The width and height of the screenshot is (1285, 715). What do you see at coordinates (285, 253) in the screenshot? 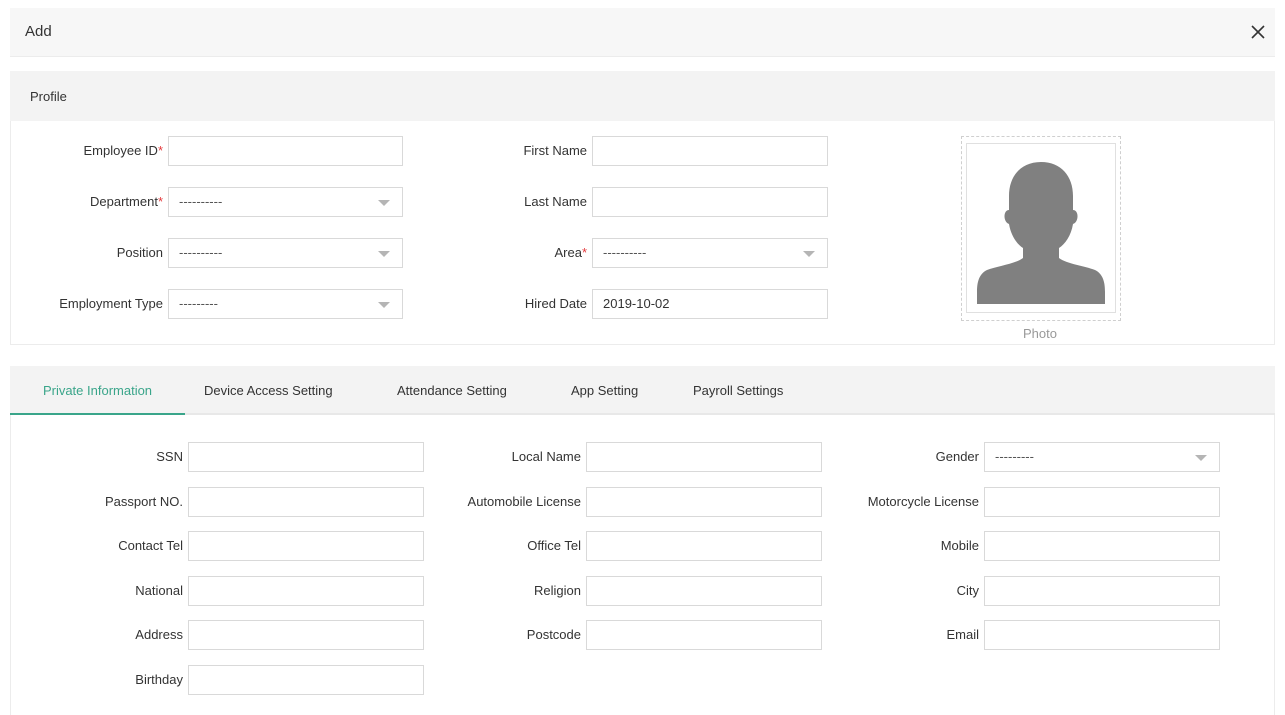
I see `position-select: ----------` at bounding box center [285, 253].